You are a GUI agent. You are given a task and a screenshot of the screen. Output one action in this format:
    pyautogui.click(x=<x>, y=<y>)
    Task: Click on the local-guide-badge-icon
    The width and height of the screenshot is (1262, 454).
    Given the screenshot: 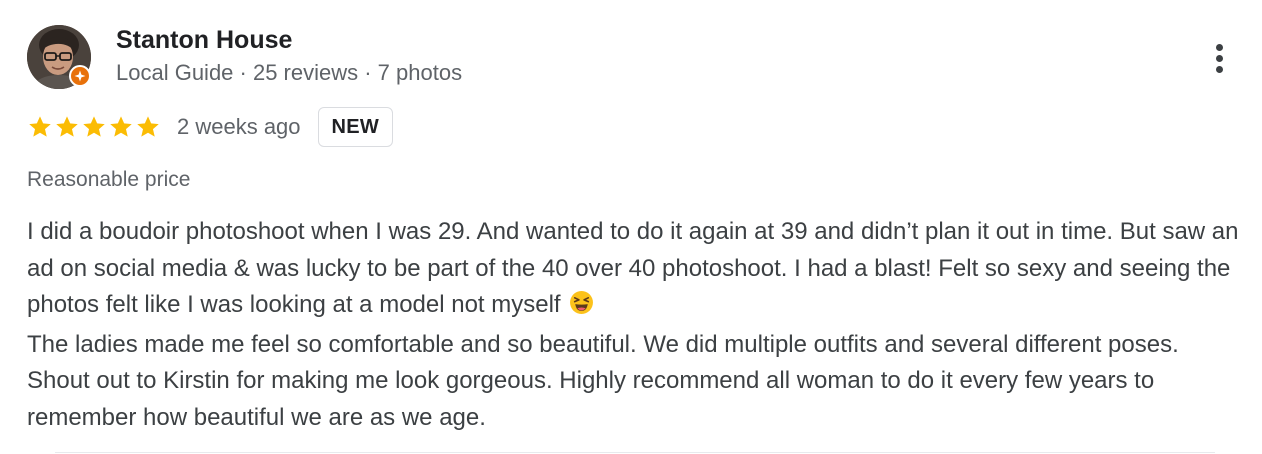 What is the action you would take?
    pyautogui.click(x=80, y=76)
    